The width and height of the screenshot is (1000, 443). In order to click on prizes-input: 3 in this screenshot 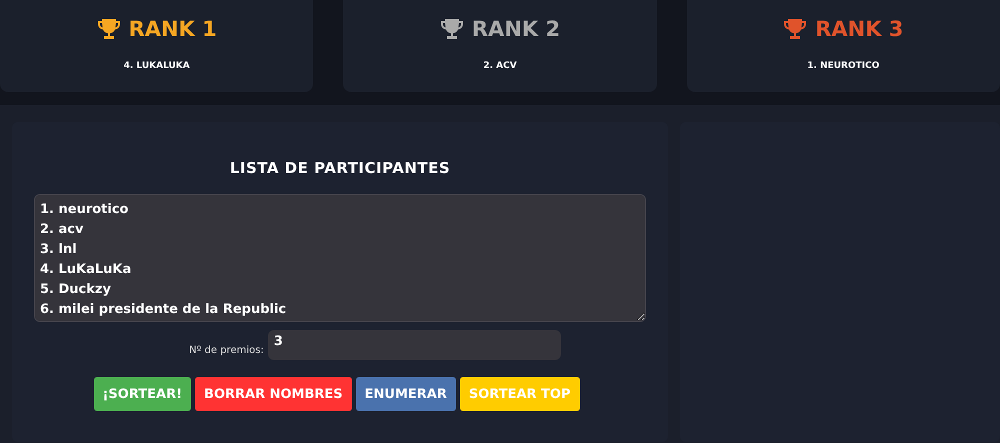, I will do `click(414, 345)`.